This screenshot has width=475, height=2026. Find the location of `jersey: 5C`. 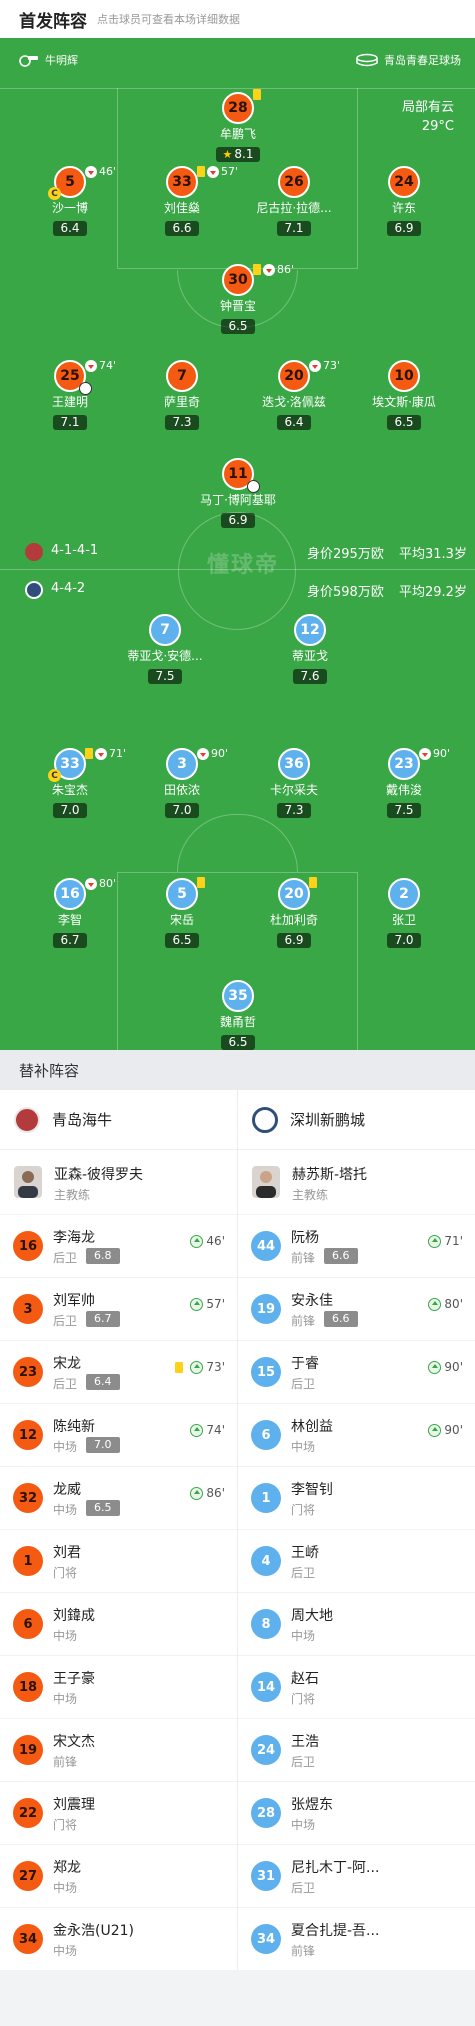

jersey: 5C is located at coordinates (67, 183).